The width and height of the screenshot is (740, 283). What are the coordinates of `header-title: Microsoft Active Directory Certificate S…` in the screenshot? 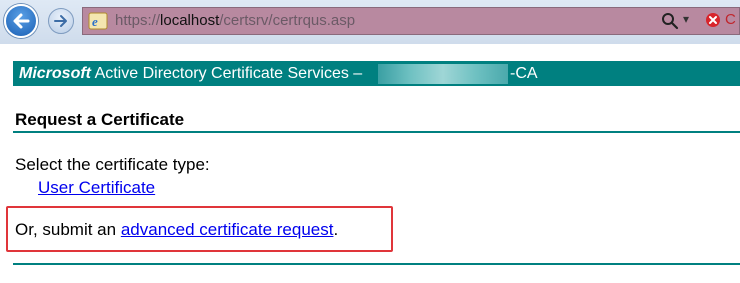 It's located at (190, 74).